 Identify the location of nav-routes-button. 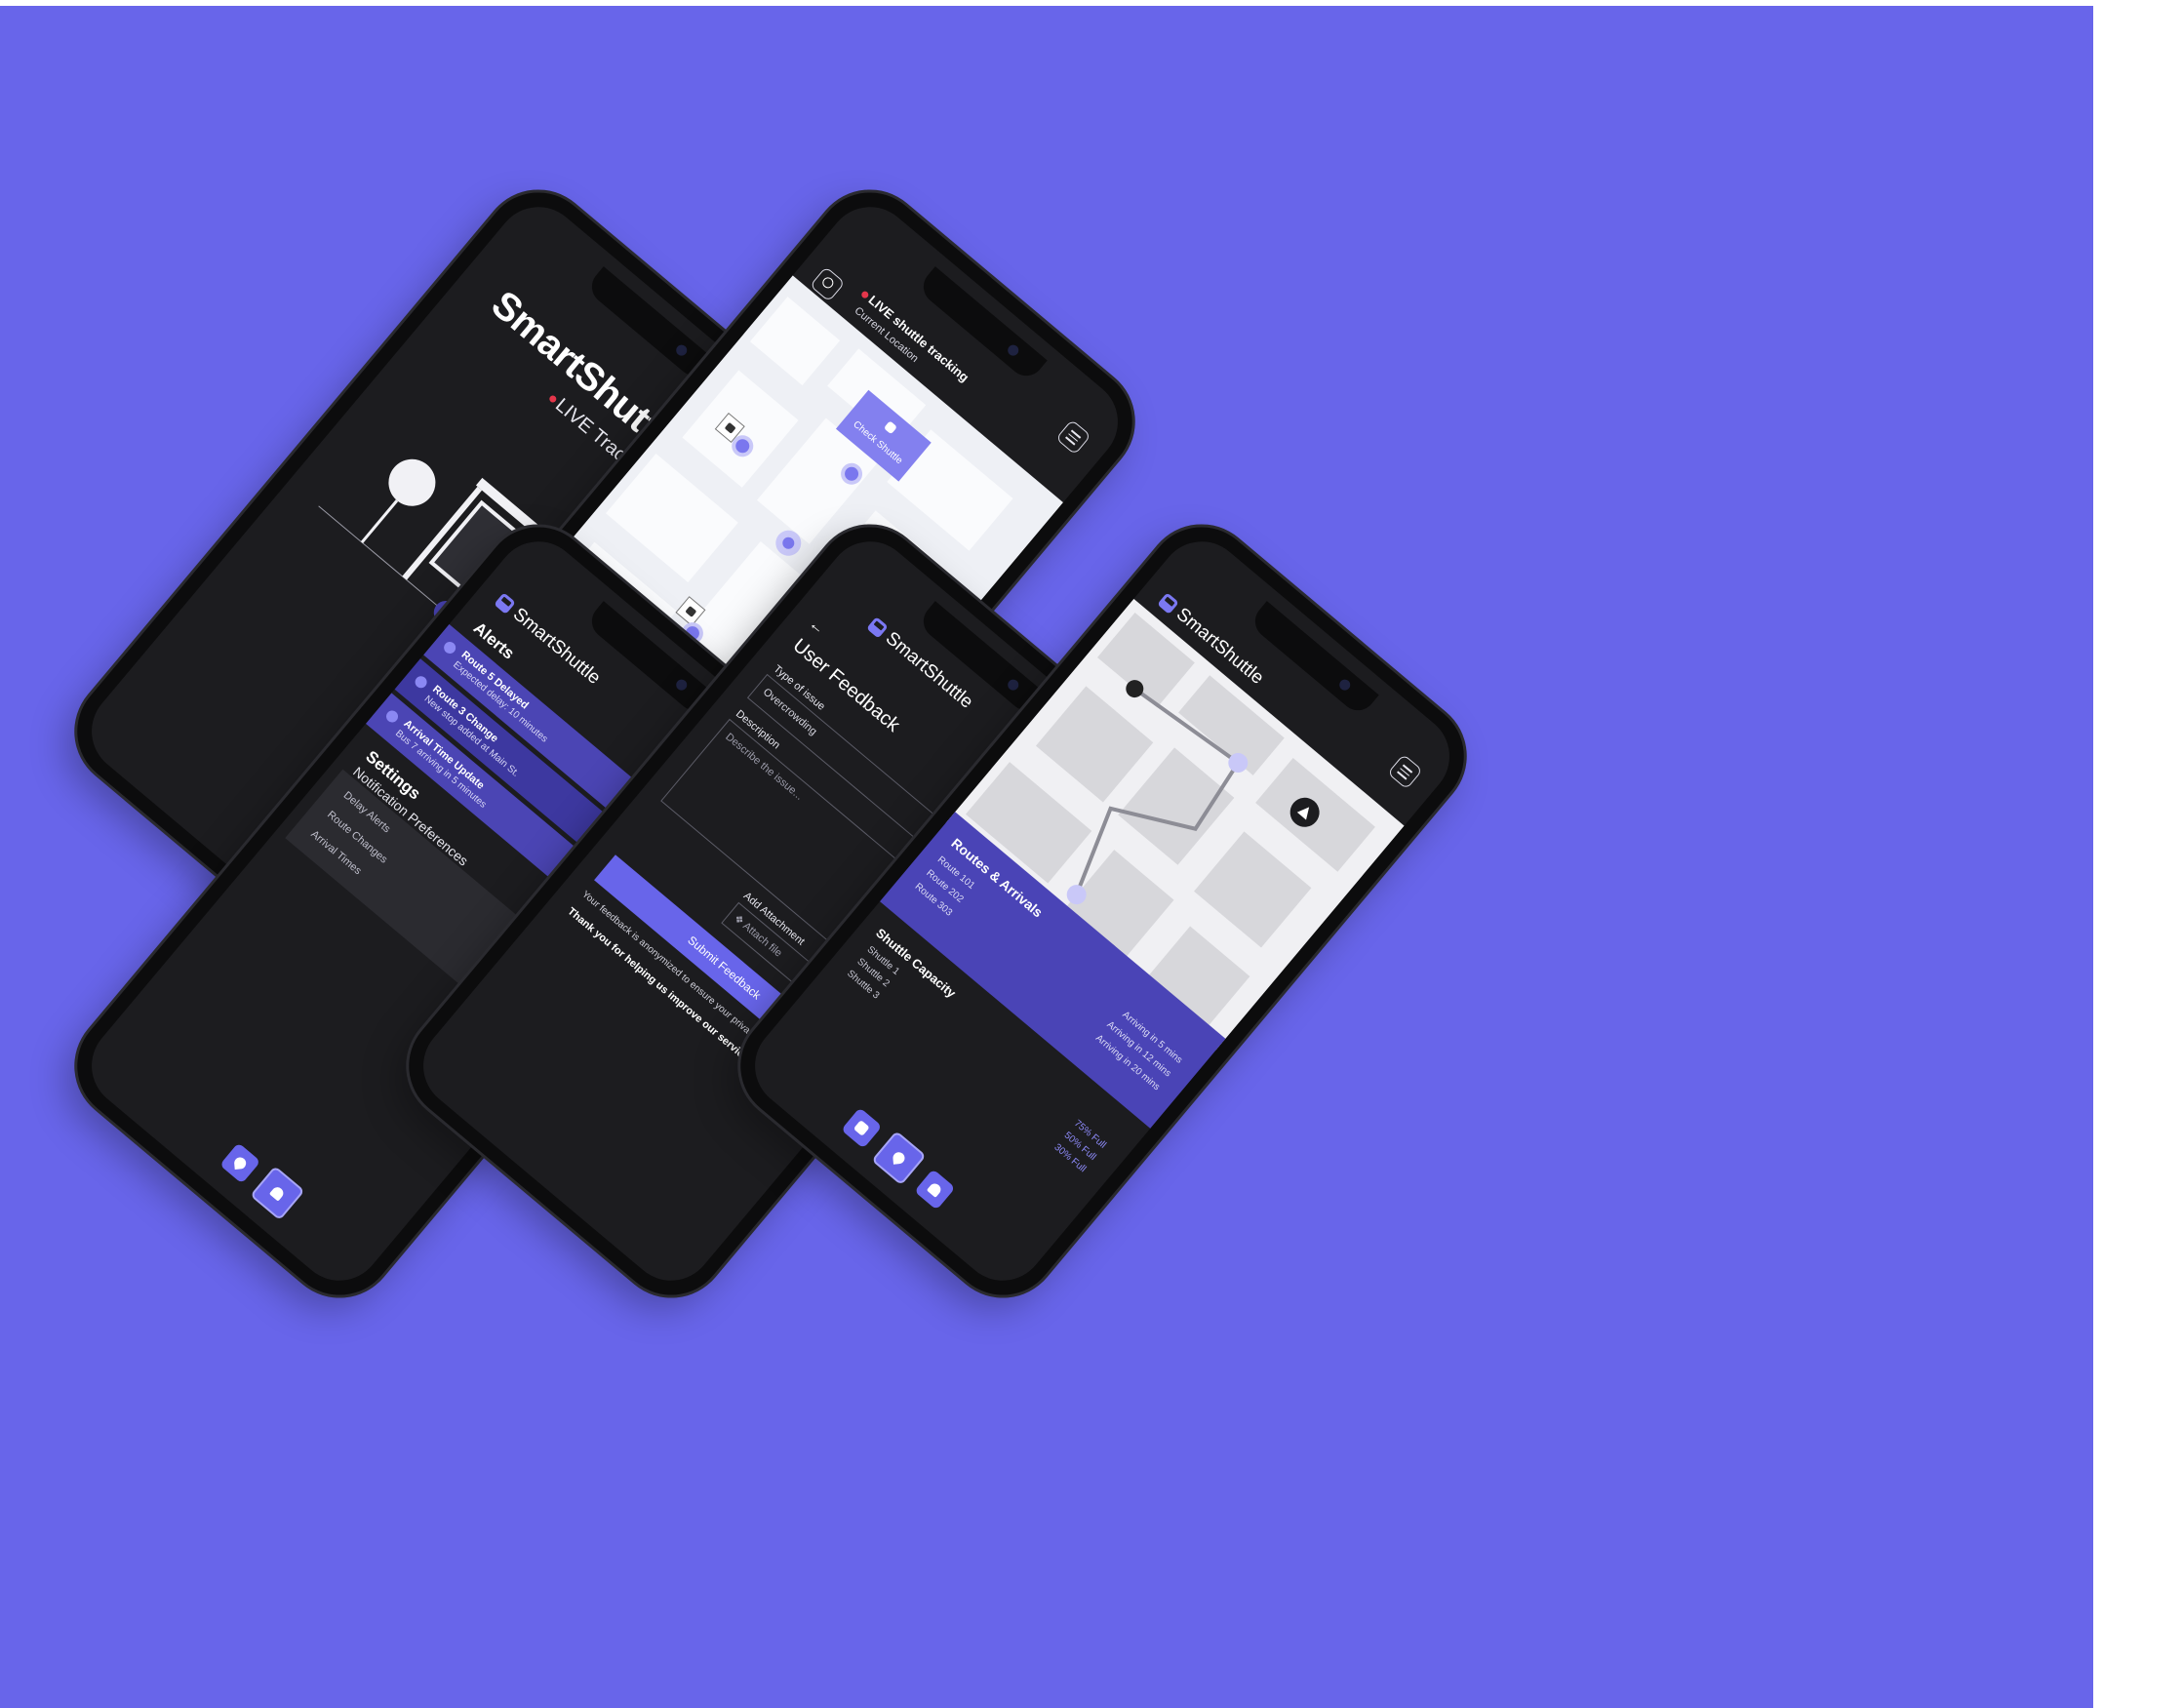
(862, 1128).